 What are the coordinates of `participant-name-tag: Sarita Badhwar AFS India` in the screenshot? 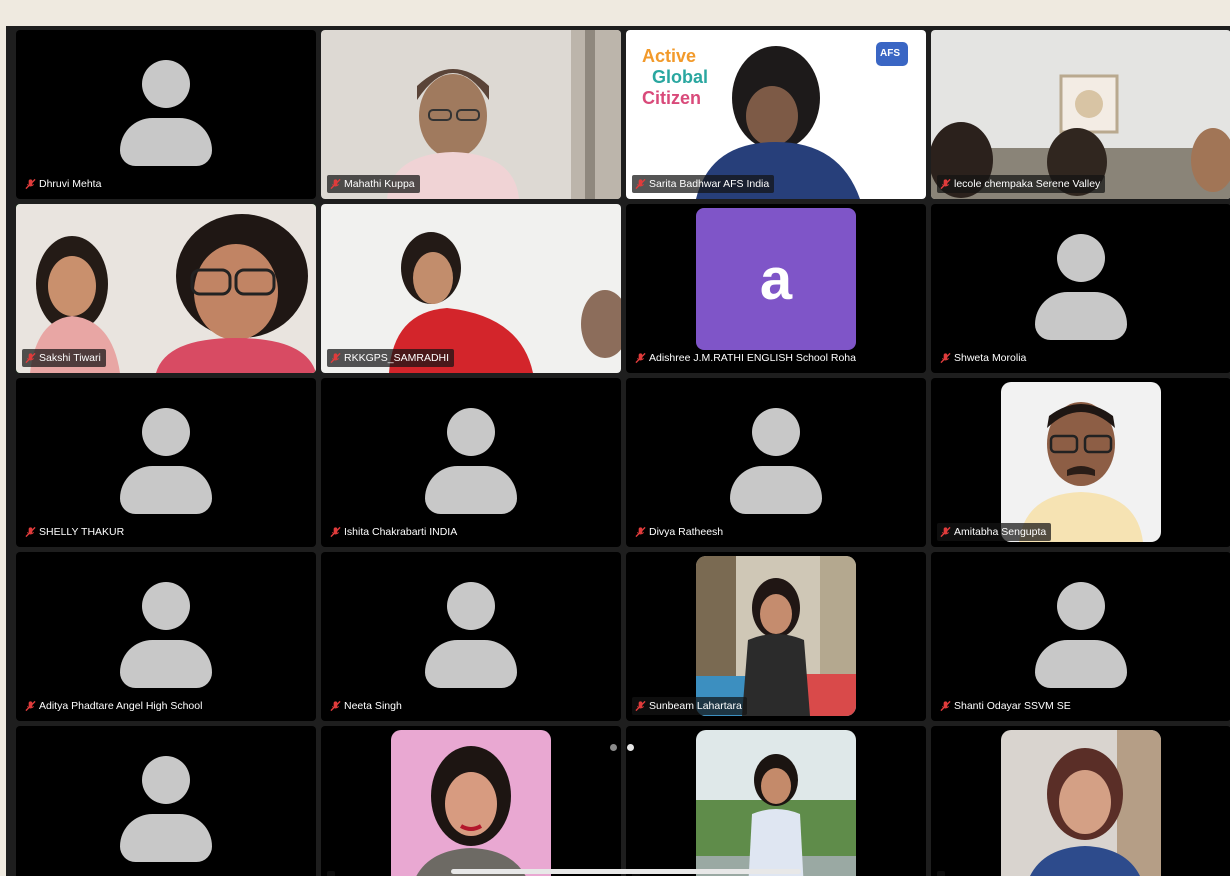 It's located at (703, 184).